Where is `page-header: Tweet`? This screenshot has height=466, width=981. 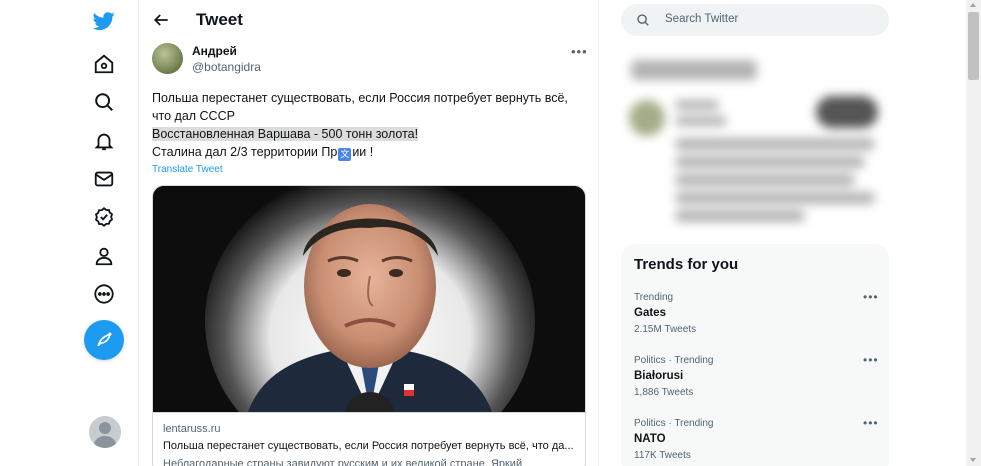 page-header: Tweet is located at coordinates (369, 20).